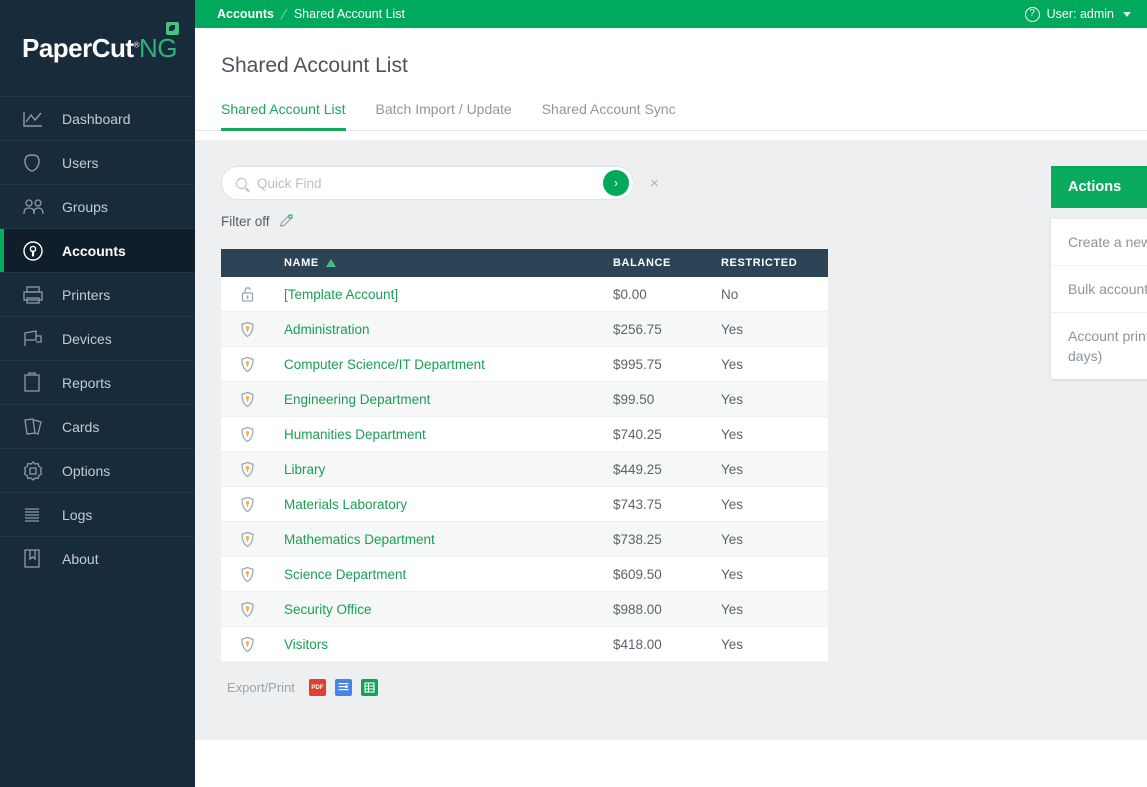 This screenshot has width=1147, height=787. Describe the element at coordinates (97, 514) in the screenshot. I see `sidebar-item-logs: Logs` at that location.